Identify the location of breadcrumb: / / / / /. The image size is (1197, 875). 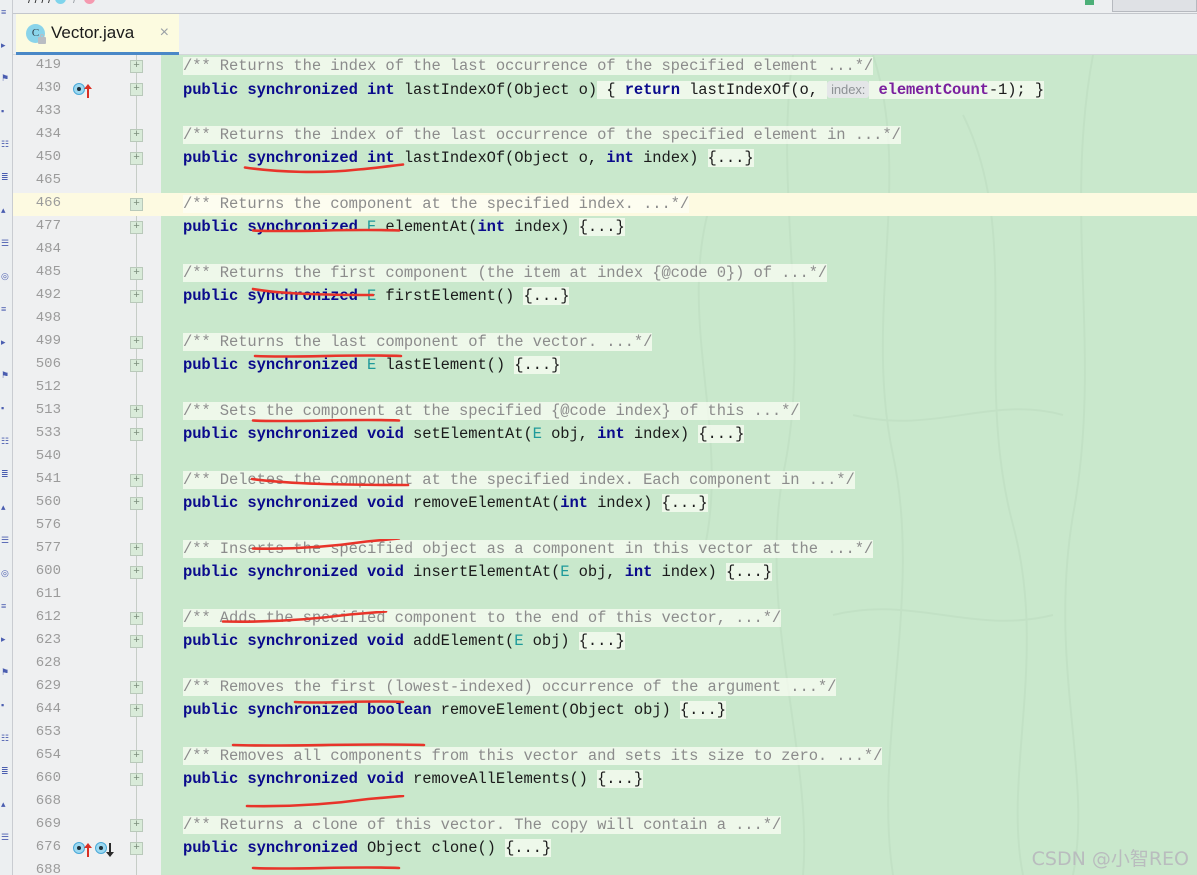
(61, 3).